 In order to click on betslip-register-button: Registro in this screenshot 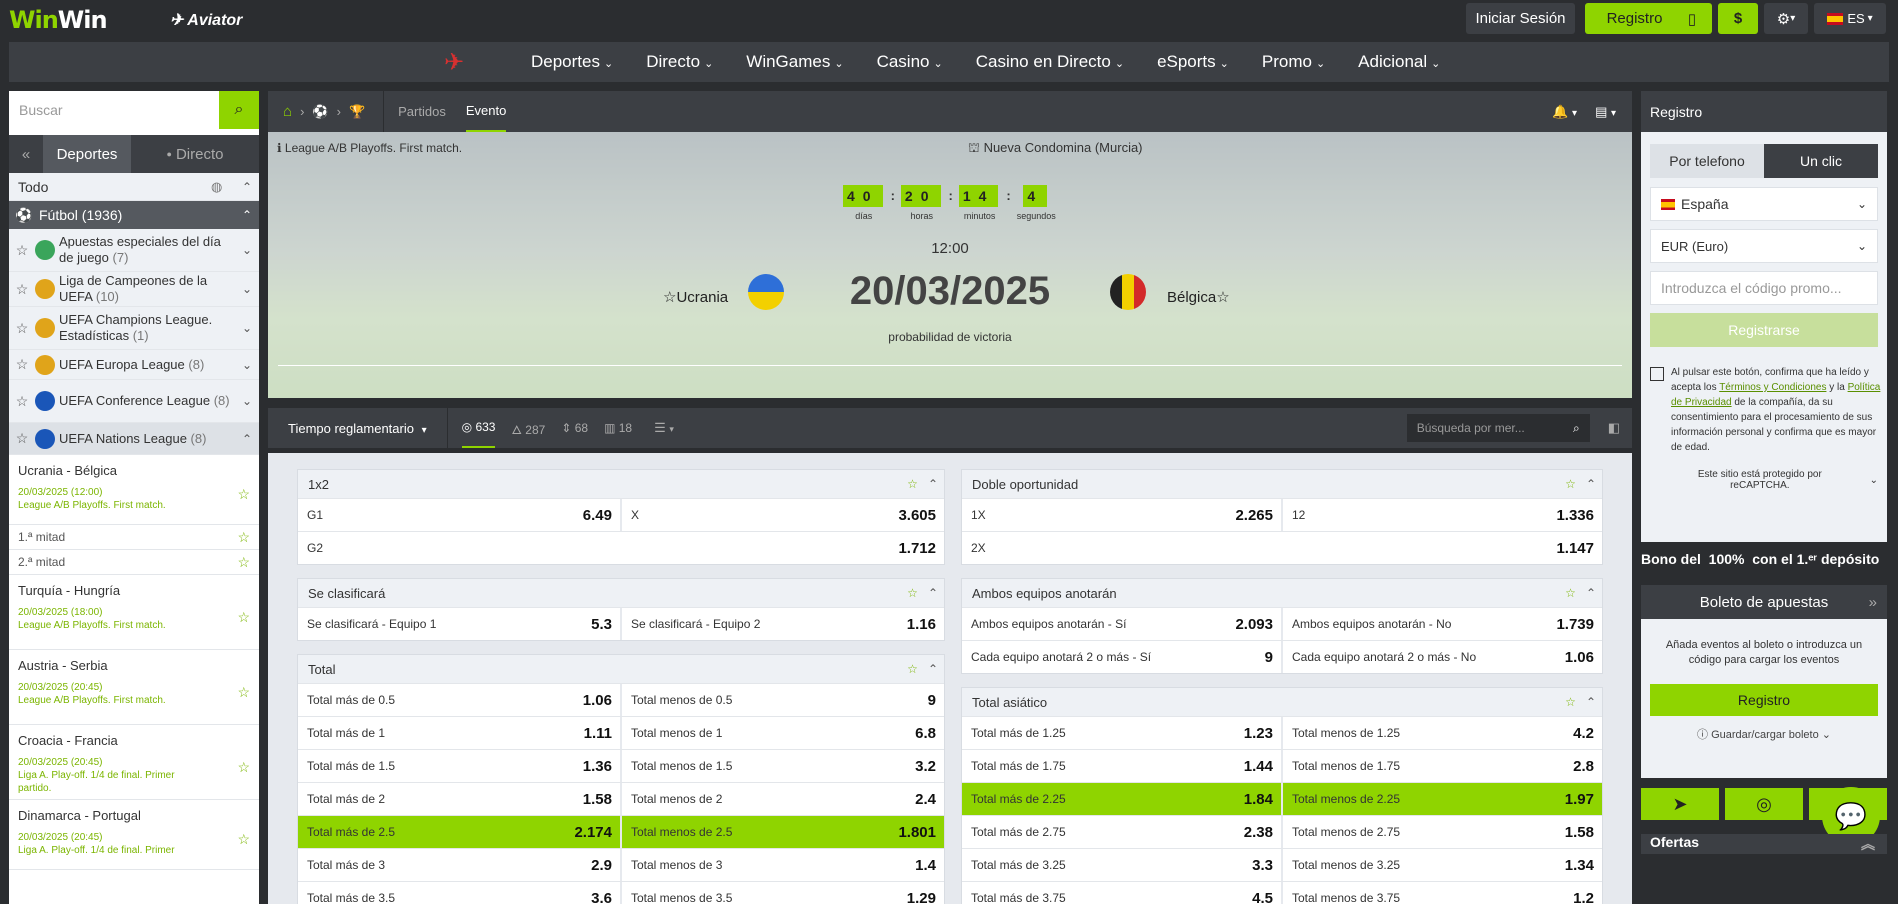, I will do `click(1764, 700)`.